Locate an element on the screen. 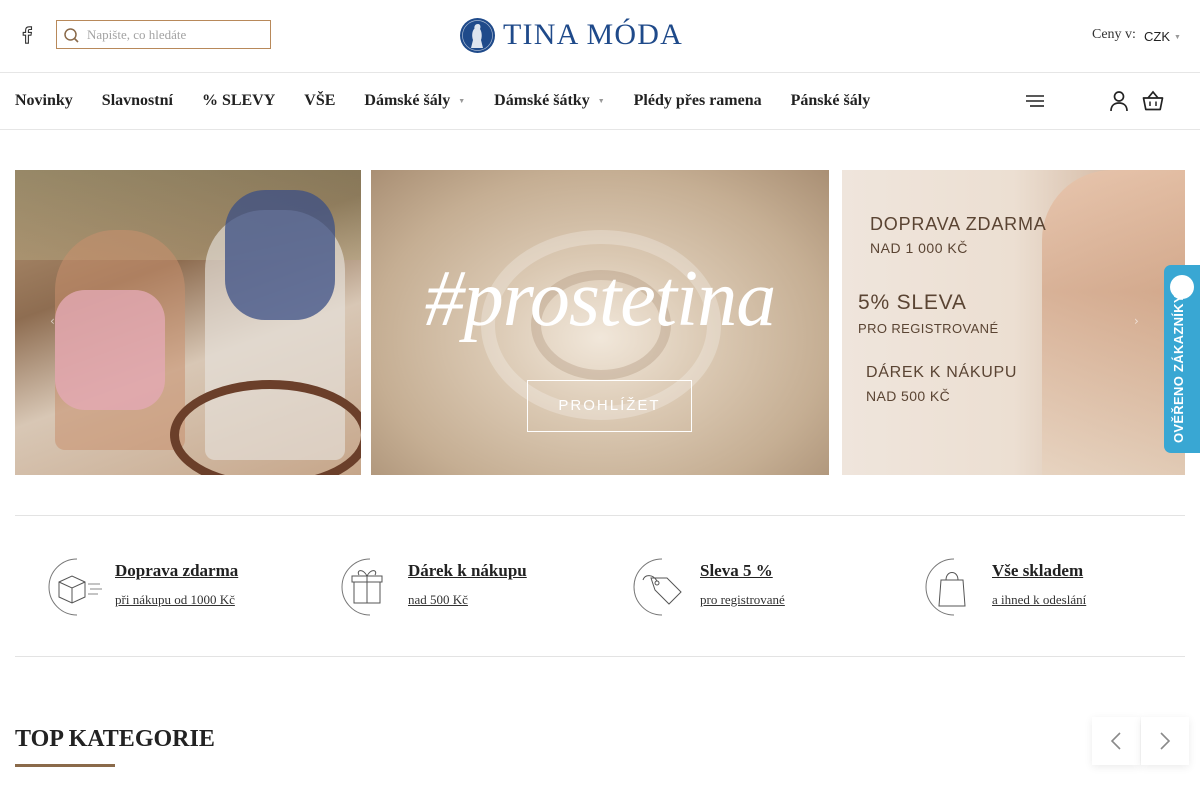 The height and width of the screenshot is (800, 1200). currency-select: CZK ▼ is located at coordinates (1162, 36).